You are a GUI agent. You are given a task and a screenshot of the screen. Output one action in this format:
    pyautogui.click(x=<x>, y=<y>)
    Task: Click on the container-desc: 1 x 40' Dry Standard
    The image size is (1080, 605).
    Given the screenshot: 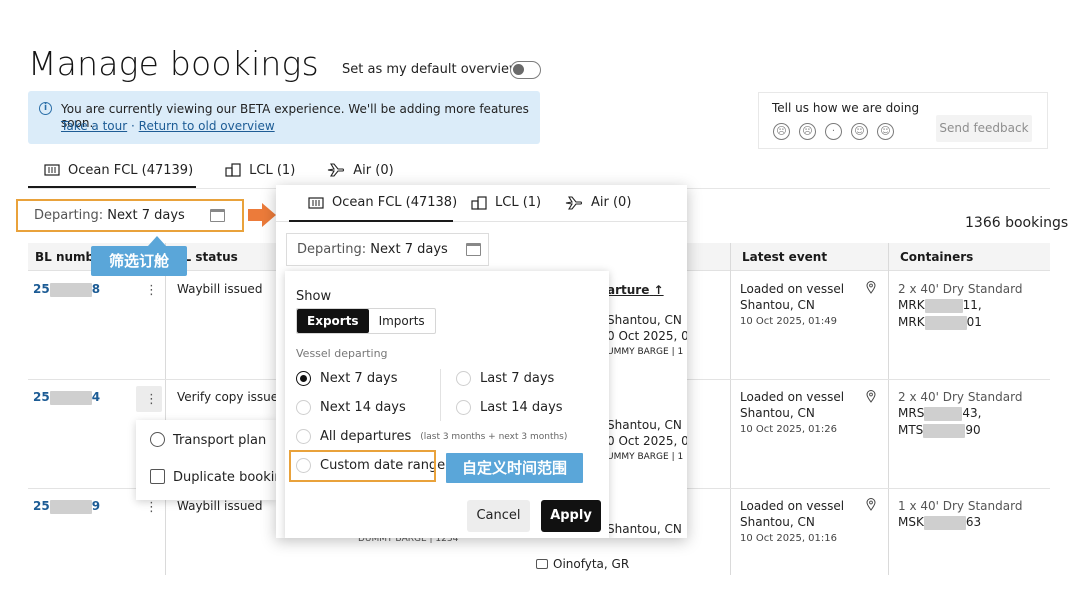 What is the action you would take?
    pyautogui.click(x=960, y=506)
    